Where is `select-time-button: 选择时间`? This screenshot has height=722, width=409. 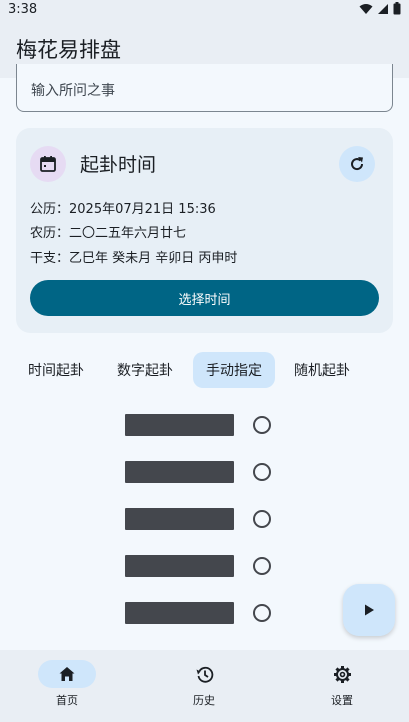
select-time-button: 选择时间 is located at coordinates (204, 298).